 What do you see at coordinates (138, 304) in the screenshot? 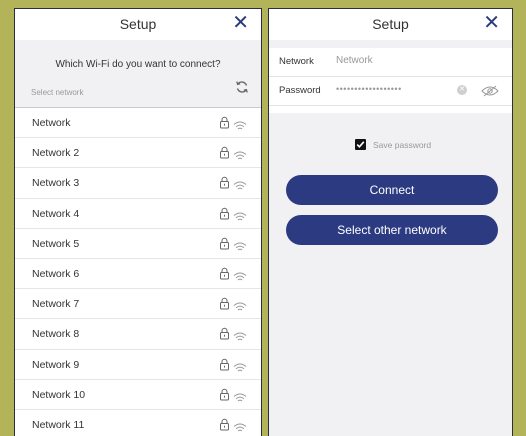
I see `network-list-item: Network 7` at bounding box center [138, 304].